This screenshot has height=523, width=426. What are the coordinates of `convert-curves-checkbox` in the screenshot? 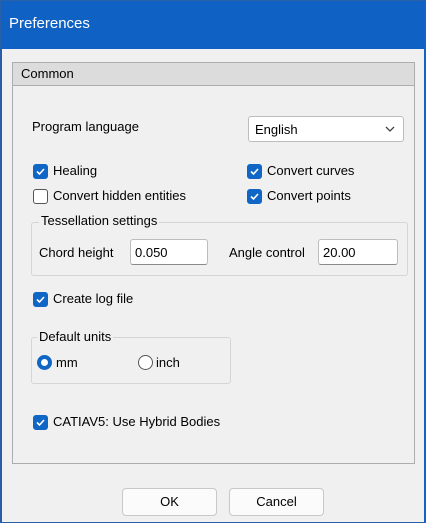 It's located at (254, 171).